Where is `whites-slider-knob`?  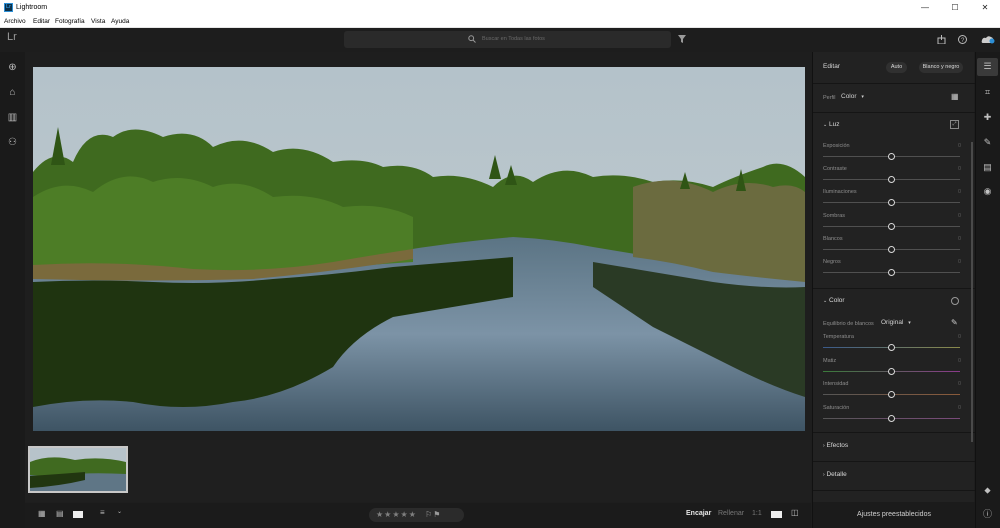 whites-slider-knob is located at coordinates (891, 249).